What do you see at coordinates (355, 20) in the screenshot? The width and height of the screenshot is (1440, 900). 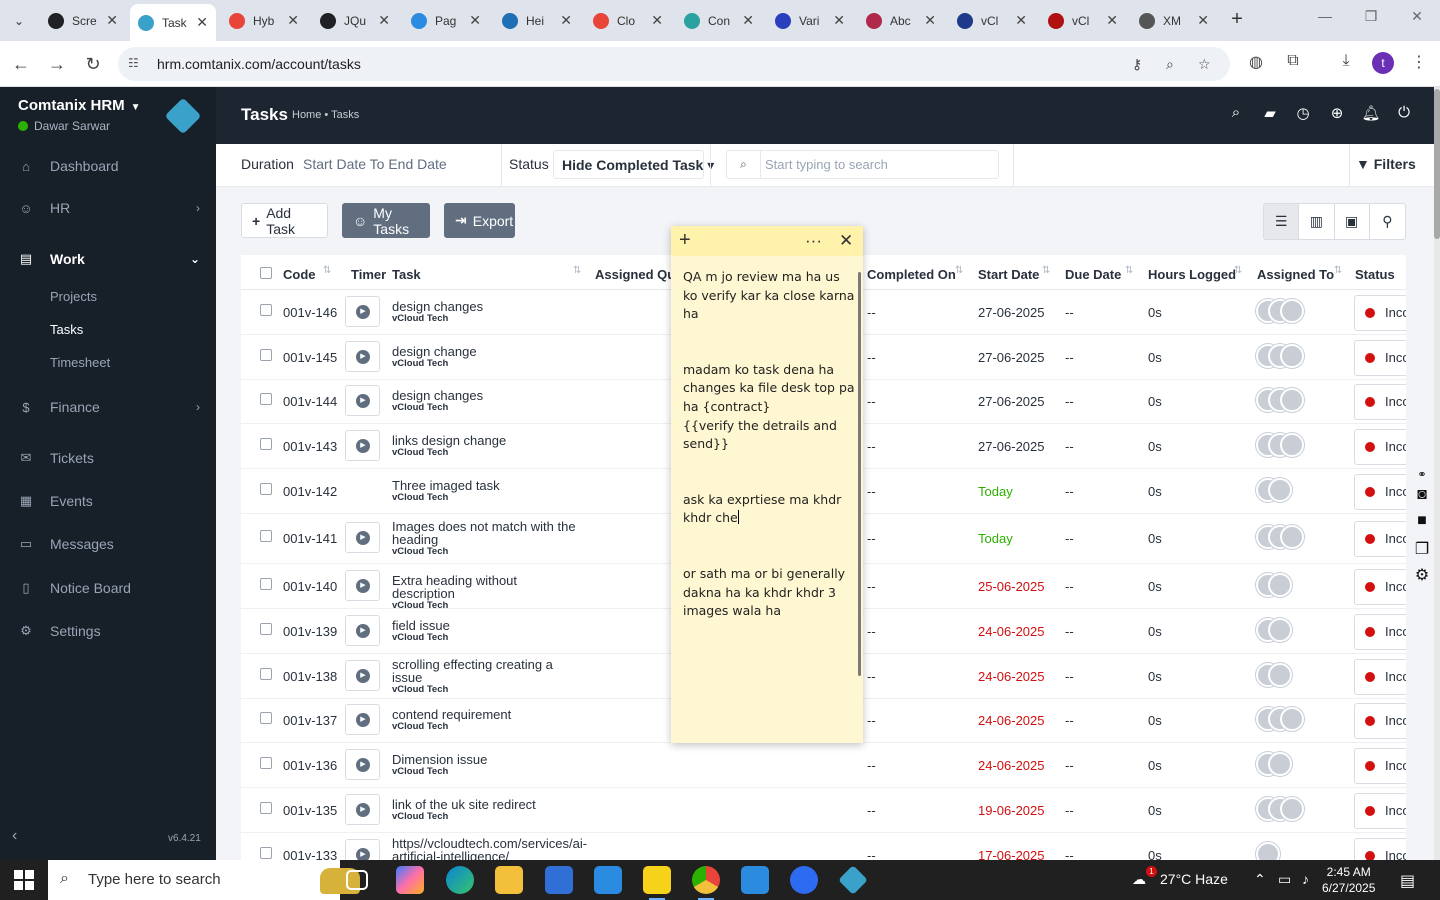 I see `browser-tab: JQu ✕` at bounding box center [355, 20].